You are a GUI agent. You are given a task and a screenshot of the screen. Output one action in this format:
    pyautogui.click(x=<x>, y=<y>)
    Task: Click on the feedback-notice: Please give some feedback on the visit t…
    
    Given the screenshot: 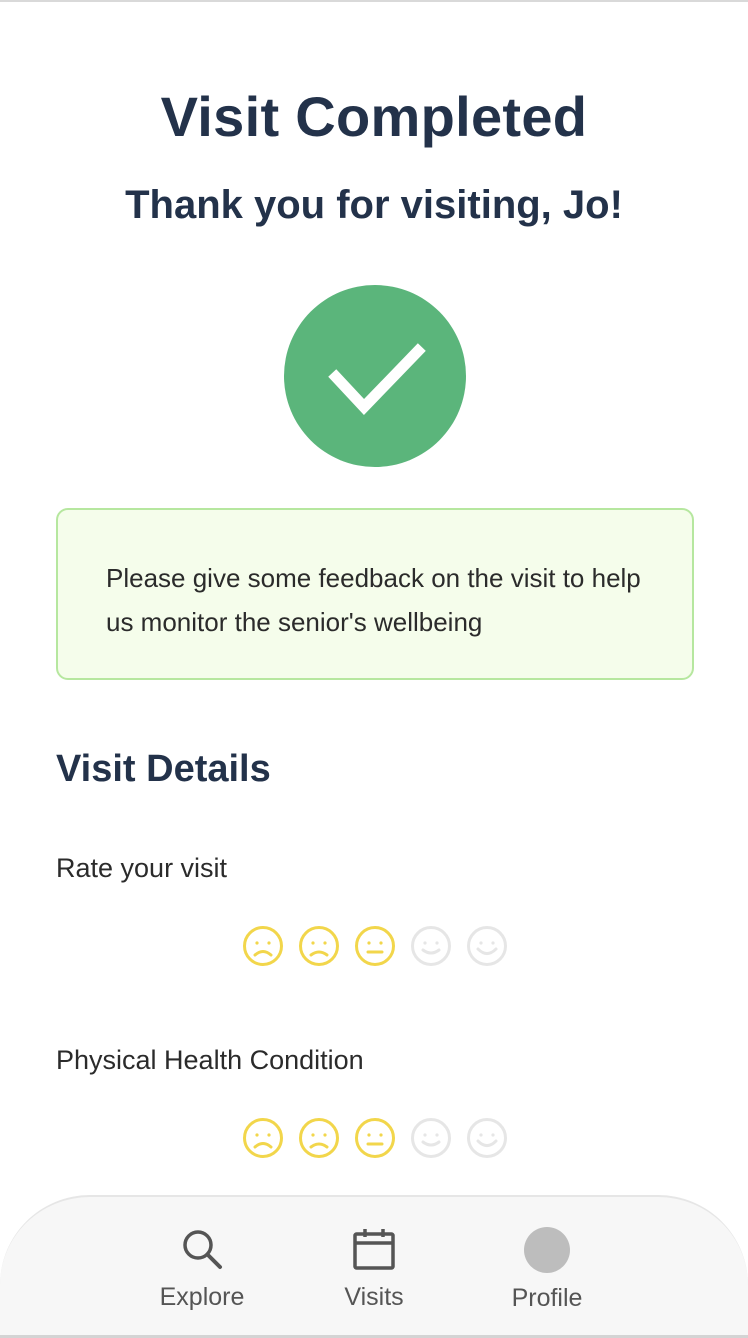 What is the action you would take?
    pyautogui.click(x=375, y=594)
    